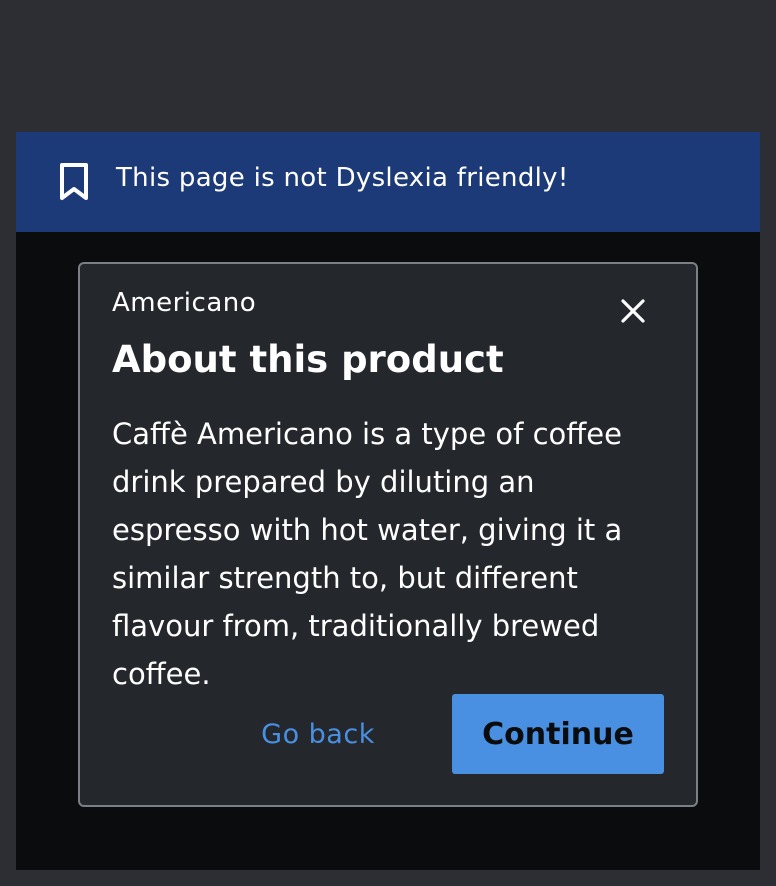 This screenshot has width=776, height=886. Describe the element at coordinates (74, 182) in the screenshot. I see `bookmark-icon` at that location.